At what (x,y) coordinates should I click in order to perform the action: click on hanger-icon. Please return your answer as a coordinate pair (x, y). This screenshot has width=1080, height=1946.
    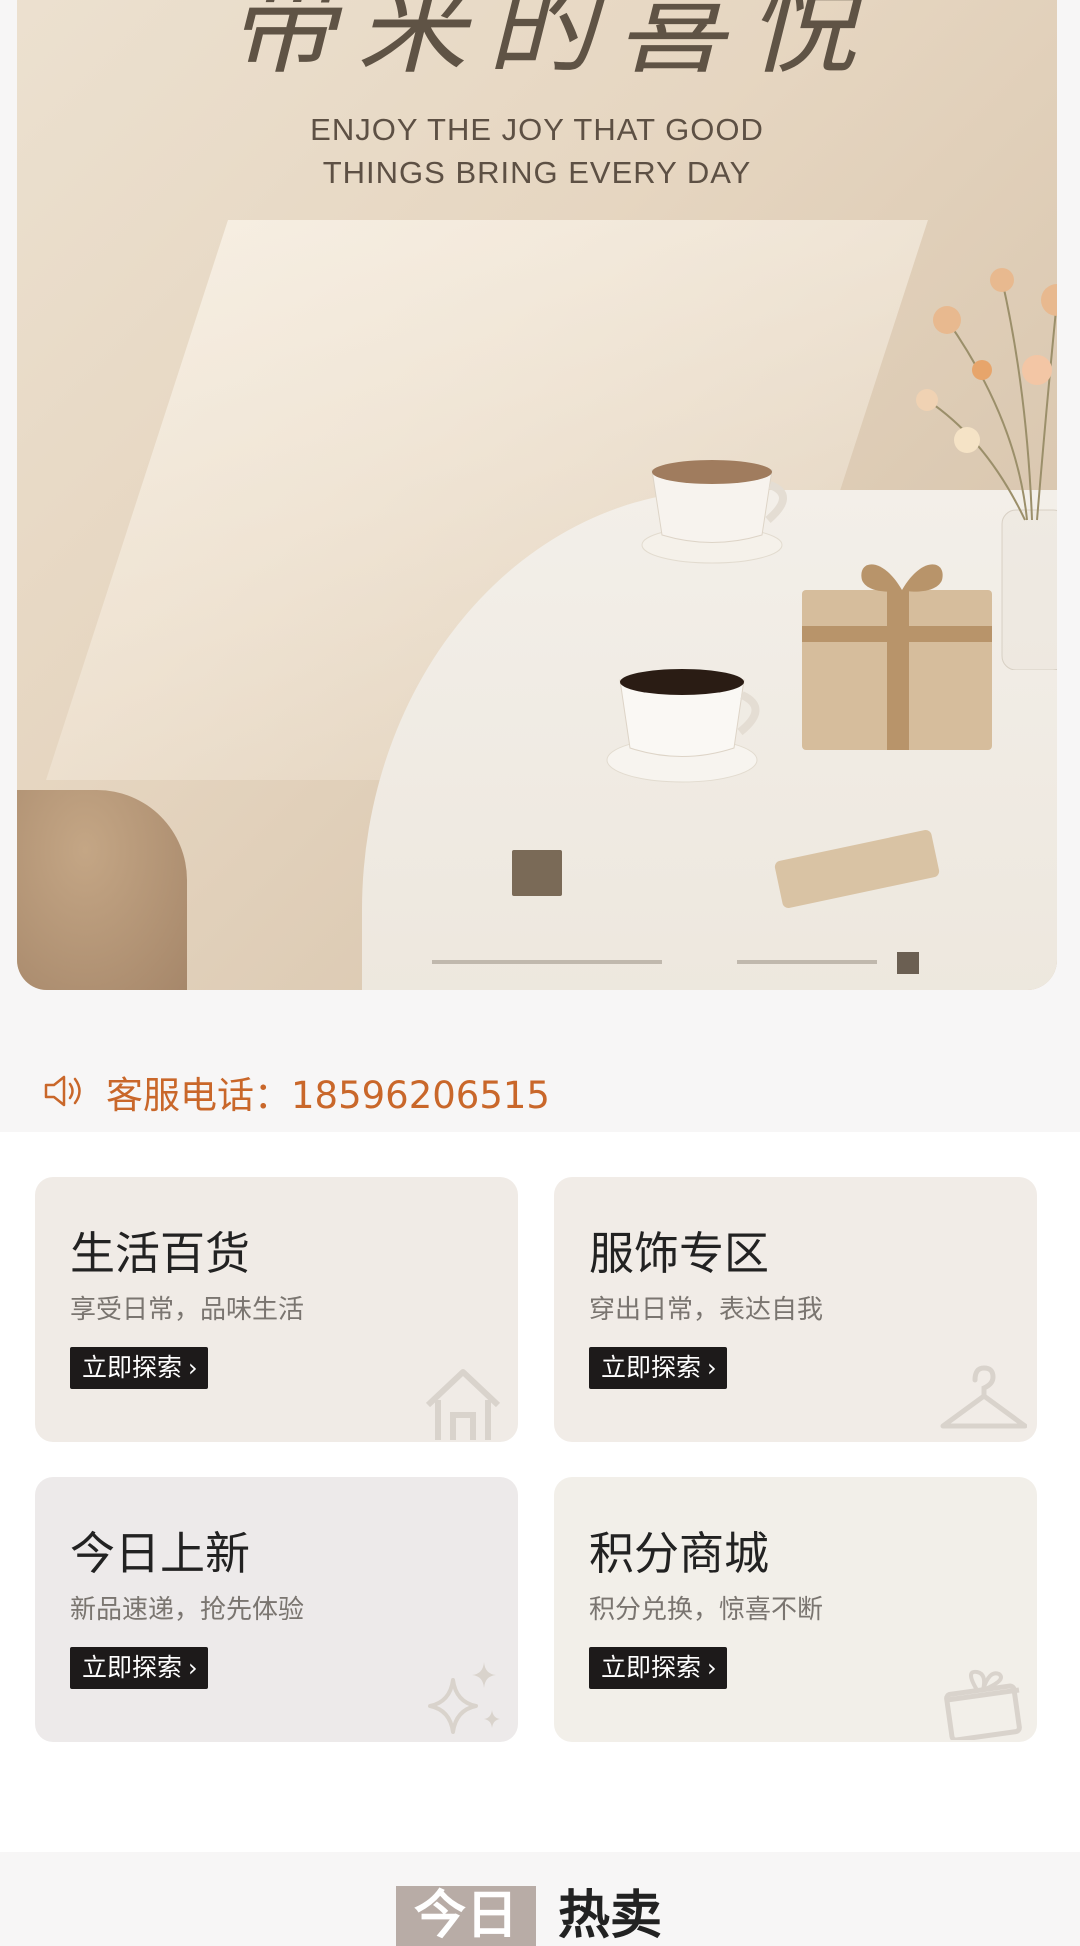
    Looking at the image, I should click on (983, 1397).